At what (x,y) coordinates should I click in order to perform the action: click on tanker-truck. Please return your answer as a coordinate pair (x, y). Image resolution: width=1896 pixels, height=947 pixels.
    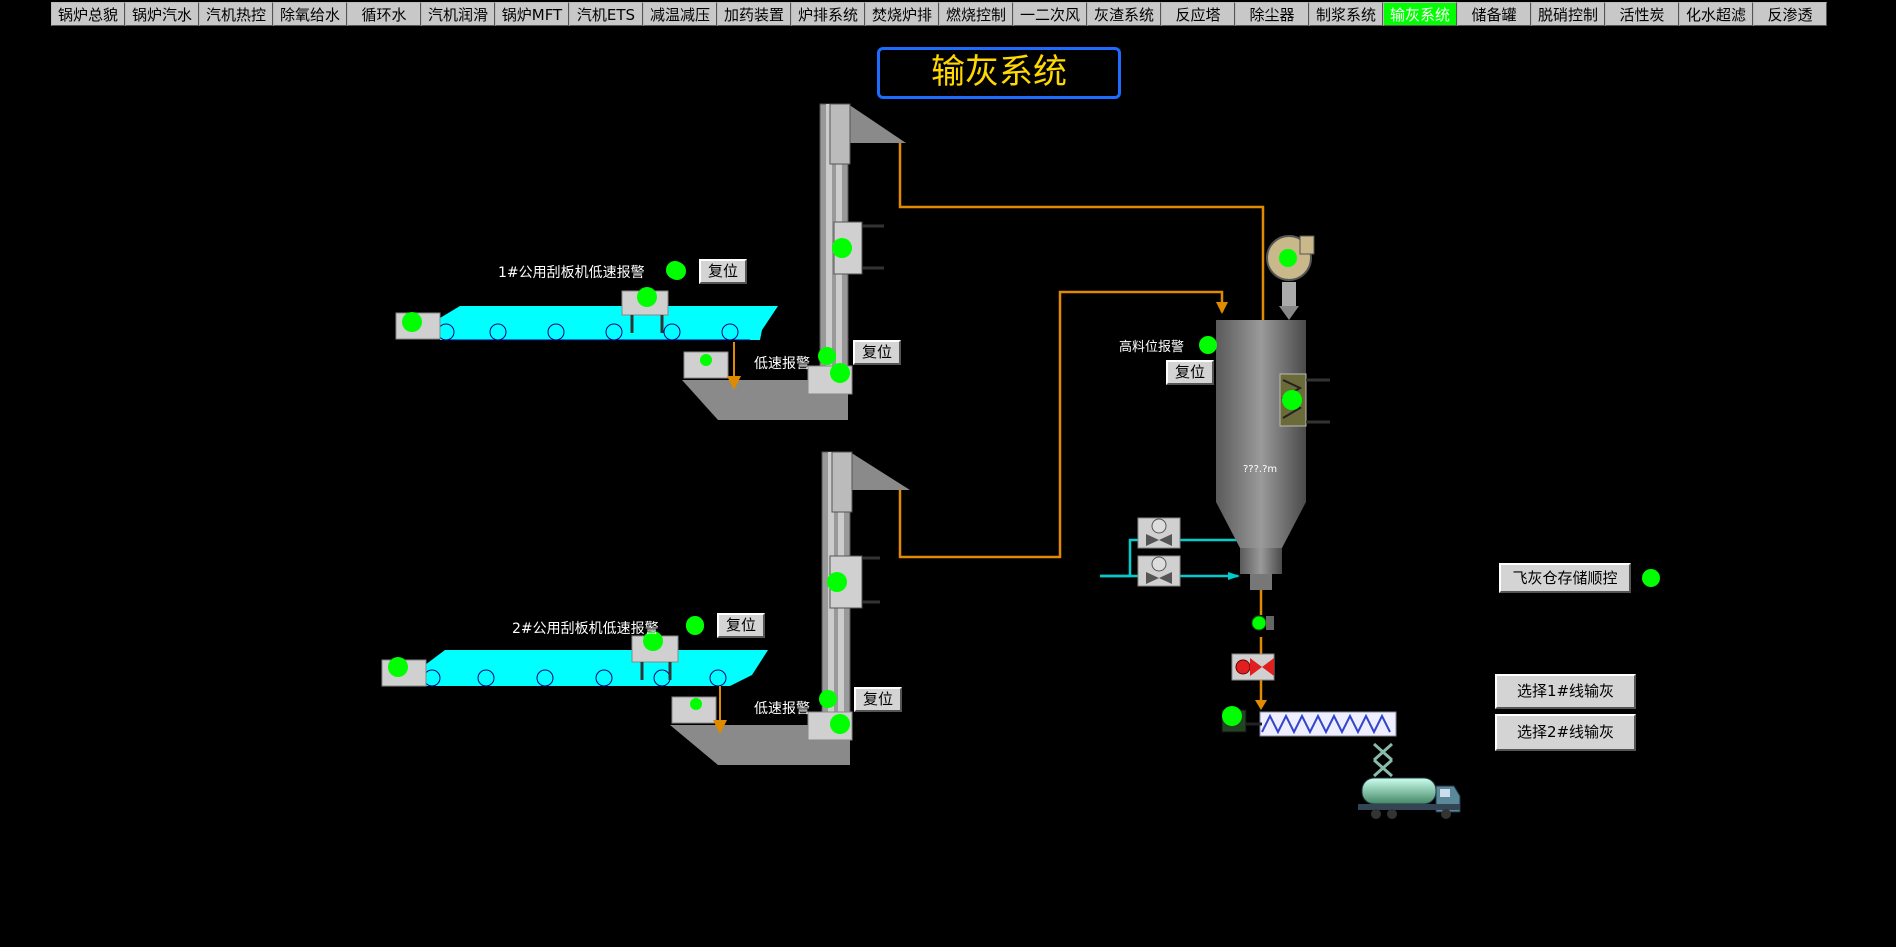
    Looking at the image, I should click on (1409, 798).